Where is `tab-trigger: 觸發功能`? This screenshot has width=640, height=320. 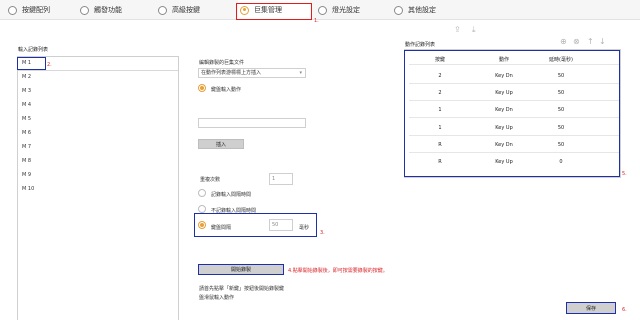 tab-trigger: 觸發功能 is located at coordinates (101, 10).